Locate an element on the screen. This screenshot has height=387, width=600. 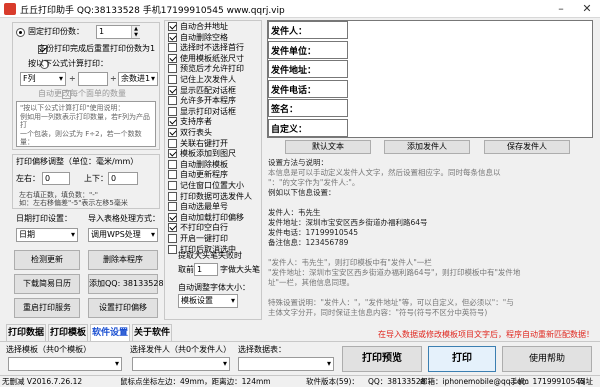
formula-round-select: 余数进1 is located at coordinates (138, 79).